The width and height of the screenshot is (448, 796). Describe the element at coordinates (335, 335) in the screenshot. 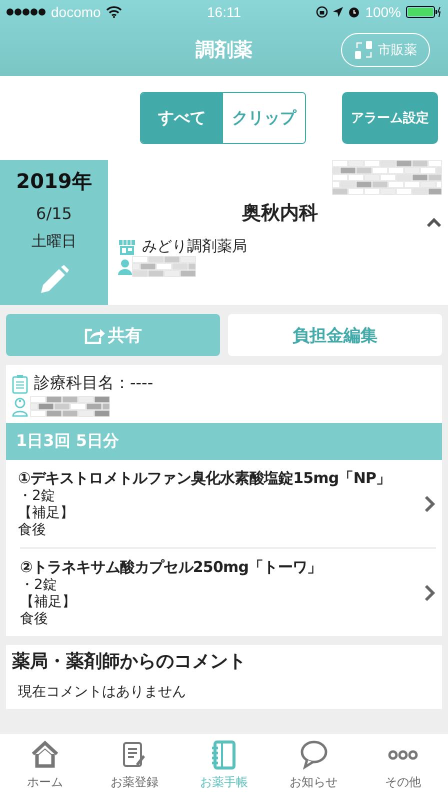

I see `cost-edit-button: 負担金編集` at that location.